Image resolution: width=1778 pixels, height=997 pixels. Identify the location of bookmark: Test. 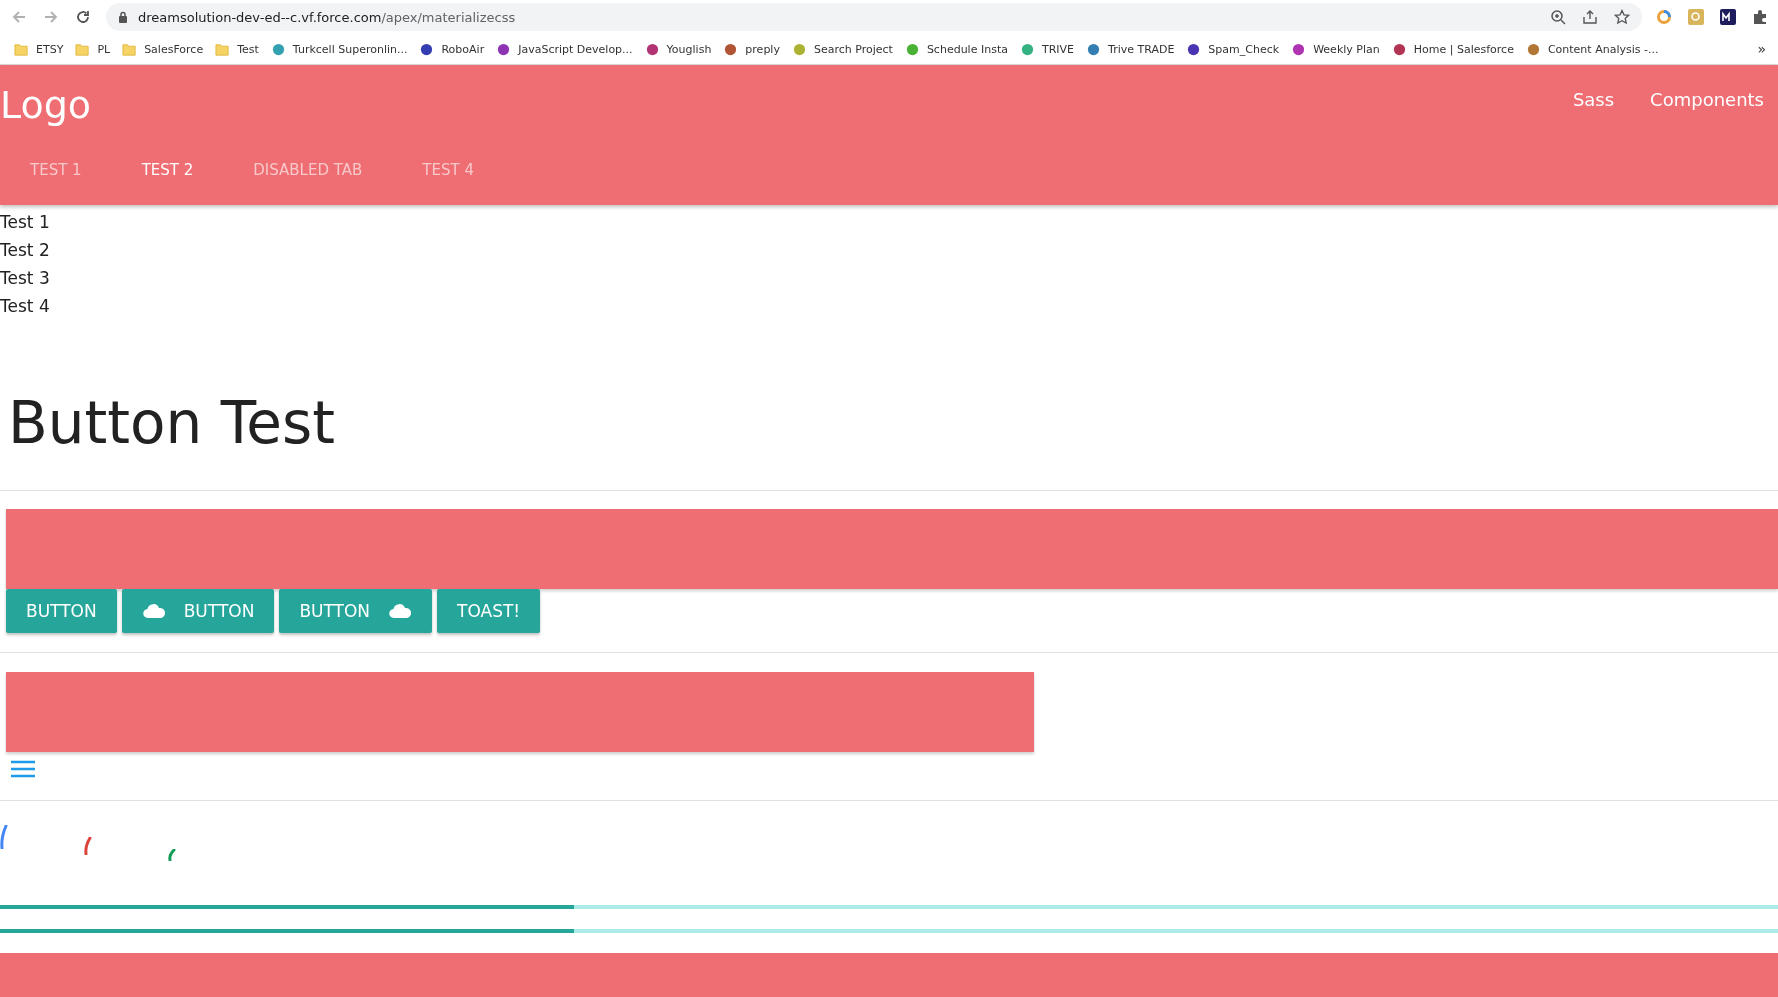
(237, 49).